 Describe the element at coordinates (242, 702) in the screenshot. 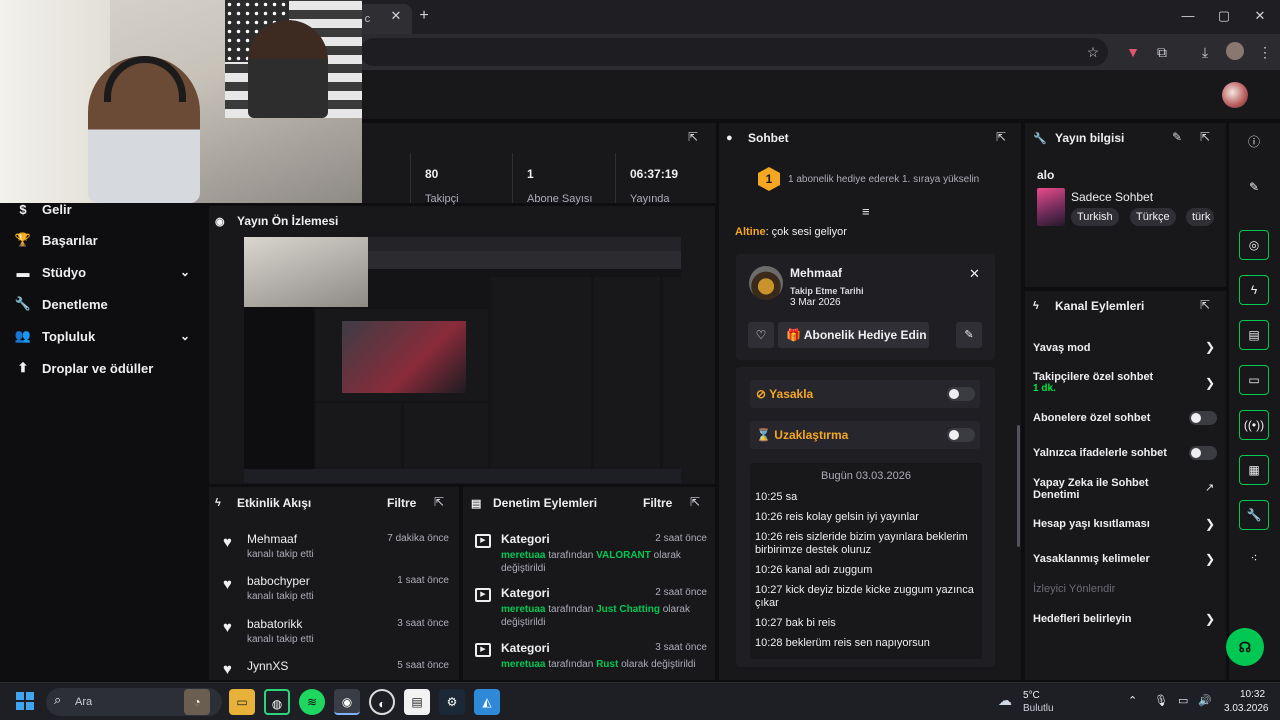

I see `file-explorer-icon: ▭` at that location.